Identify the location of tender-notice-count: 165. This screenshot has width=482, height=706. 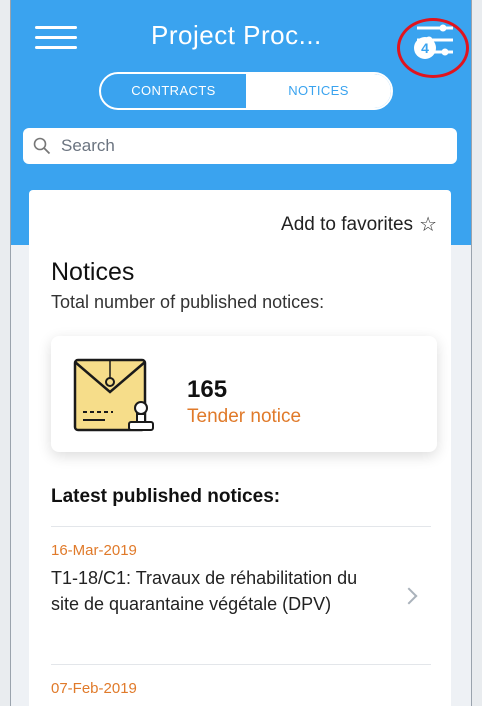
(207, 389).